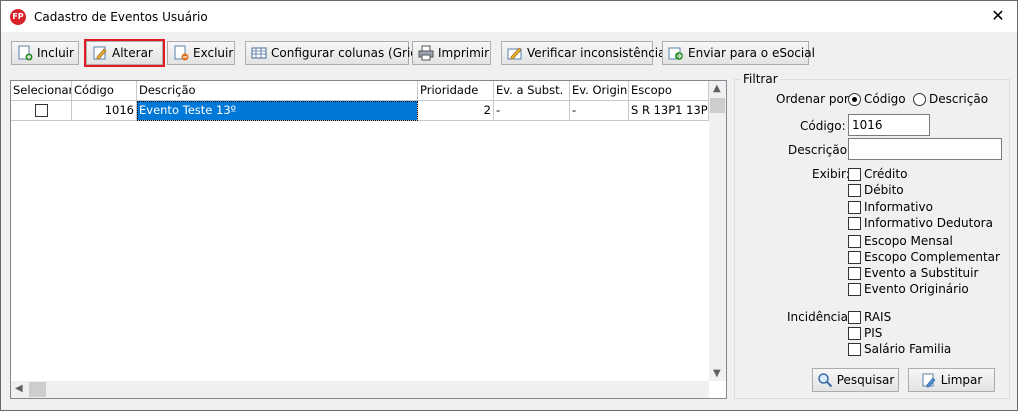  Describe the element at coordinates (884, 190) in the screenshot. I see `exibir-debito-label: Débito` at that location.